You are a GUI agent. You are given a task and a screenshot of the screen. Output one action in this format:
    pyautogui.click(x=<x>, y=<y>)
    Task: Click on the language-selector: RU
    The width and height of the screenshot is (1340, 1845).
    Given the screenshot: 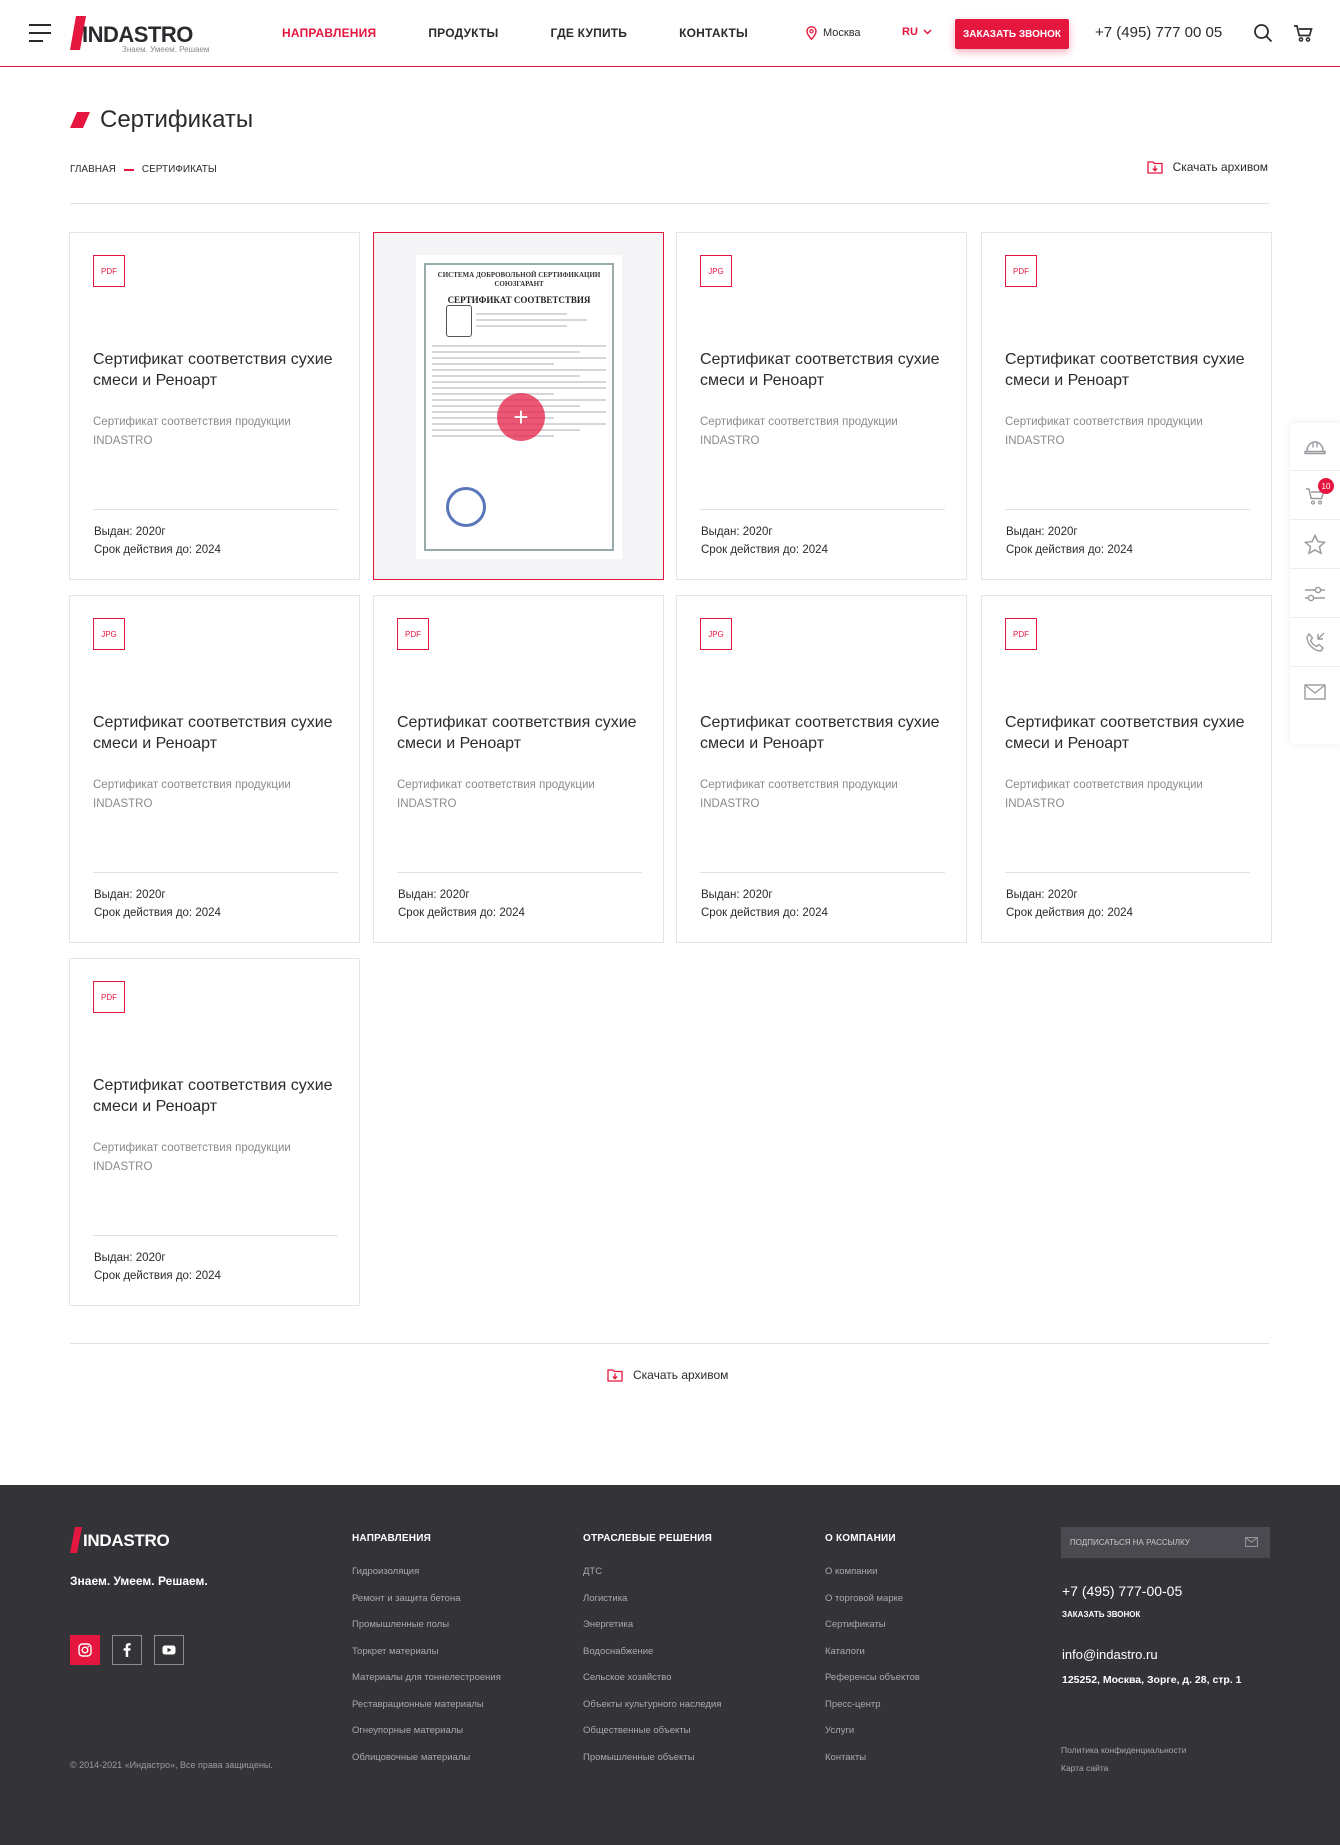 What is the action you would take?
    pyautogui.click(x=917, y=32)
    